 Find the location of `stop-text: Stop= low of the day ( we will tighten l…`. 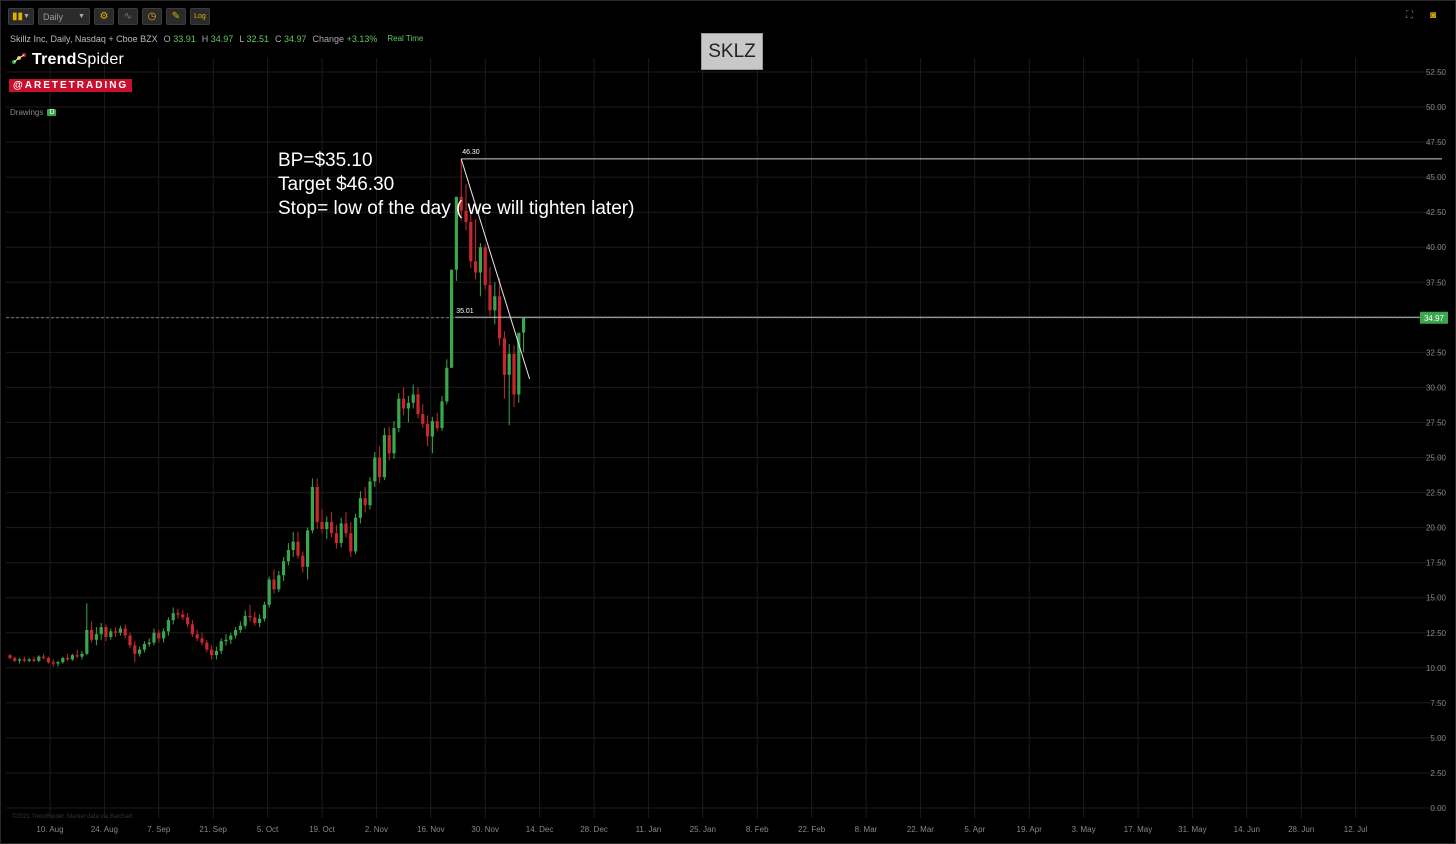

stop-text: Stop= low of the day ( we will tighten l… is located at coordinates (456, 208).